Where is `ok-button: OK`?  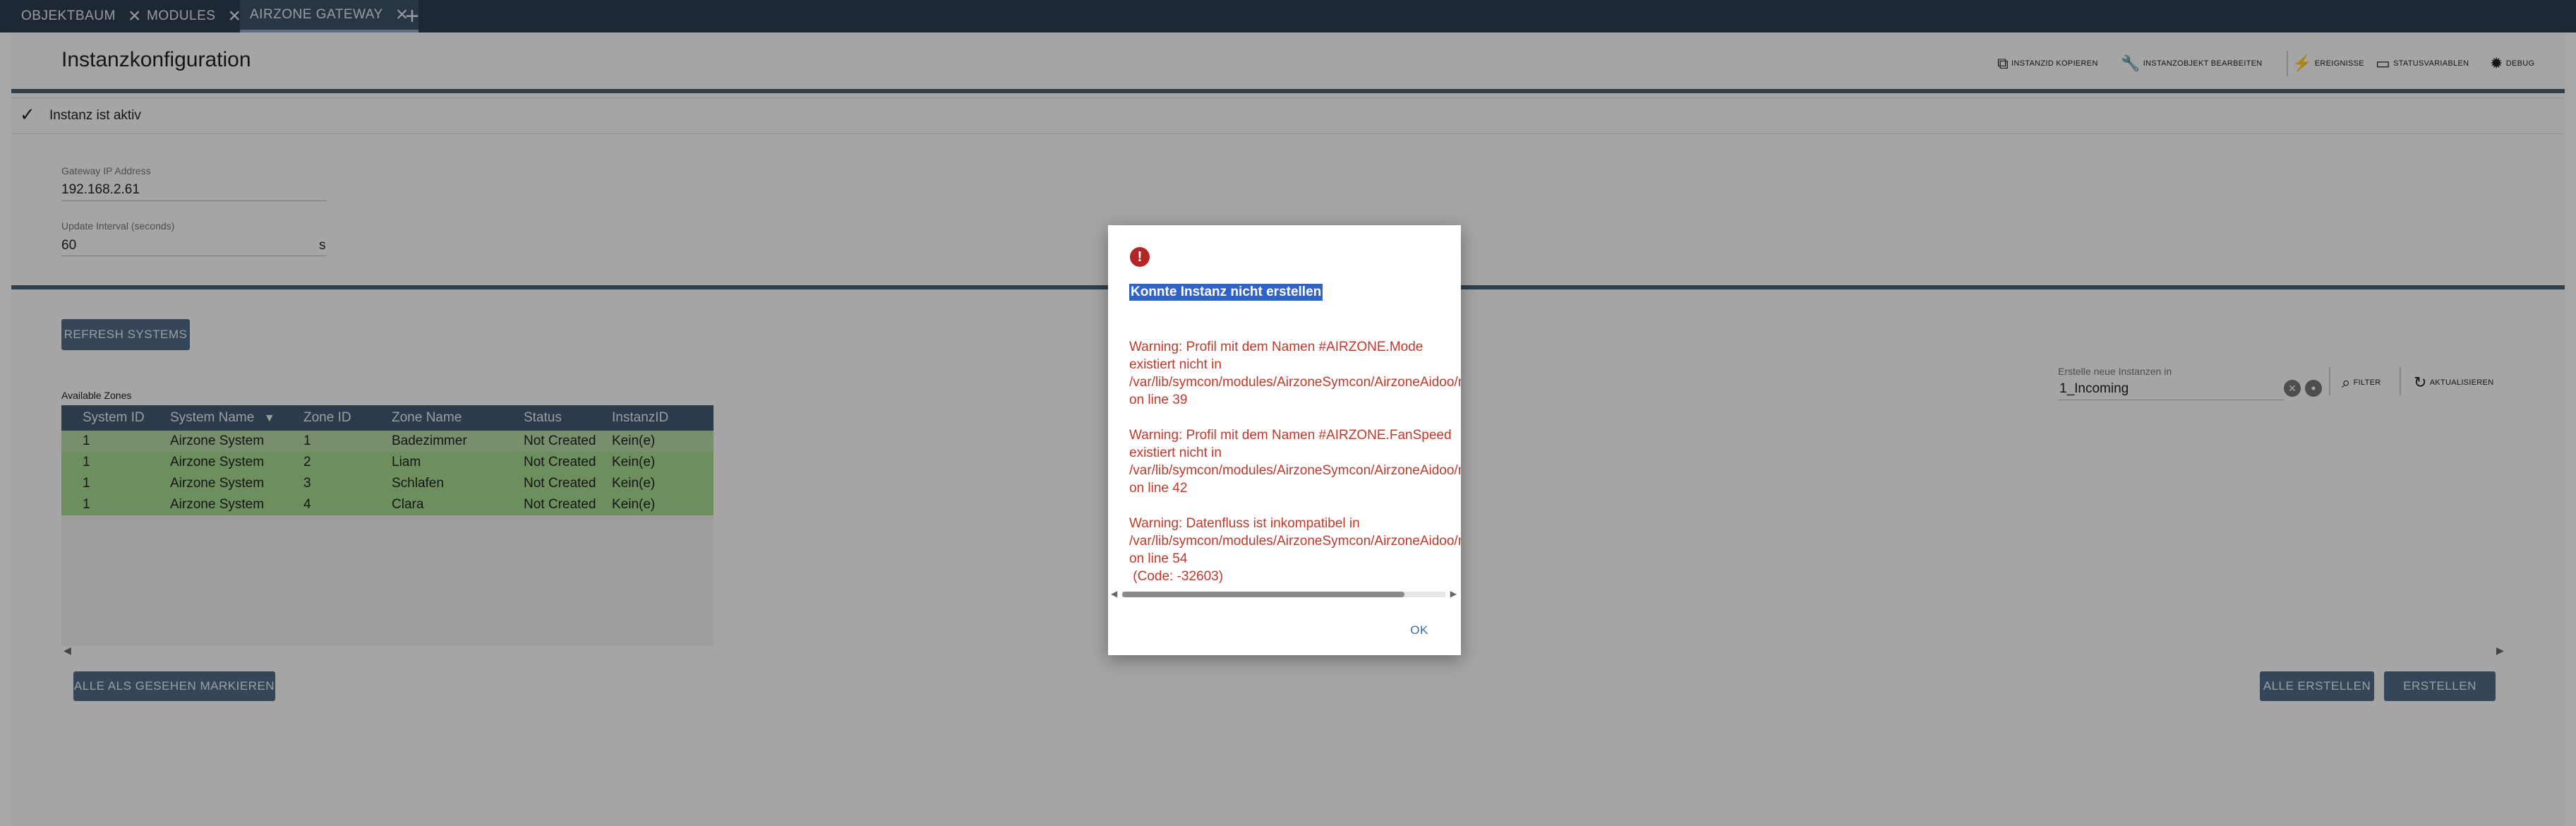
ok-button: OK is located at coordinates (1419, 630).